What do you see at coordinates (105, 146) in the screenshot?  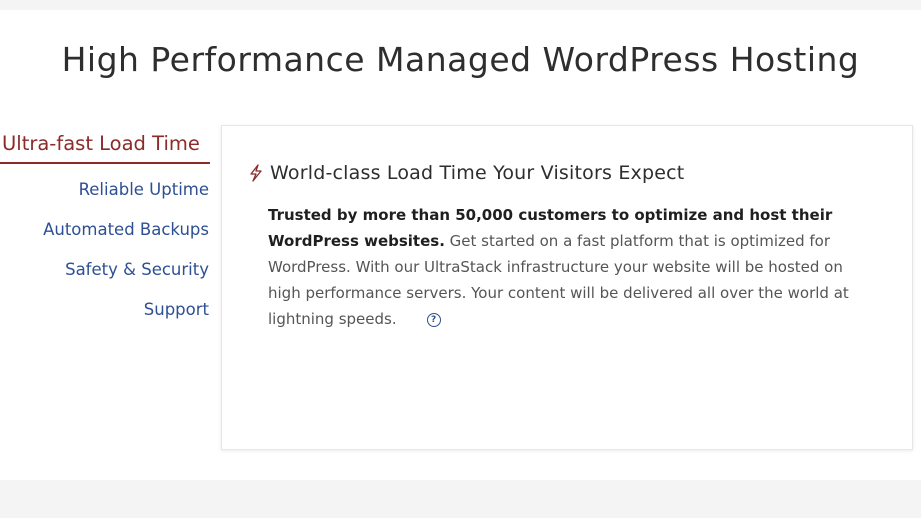 I see `tab-ultra-fast-load-time: Ultra-fast Load Time` at bounding box center [105, 146].